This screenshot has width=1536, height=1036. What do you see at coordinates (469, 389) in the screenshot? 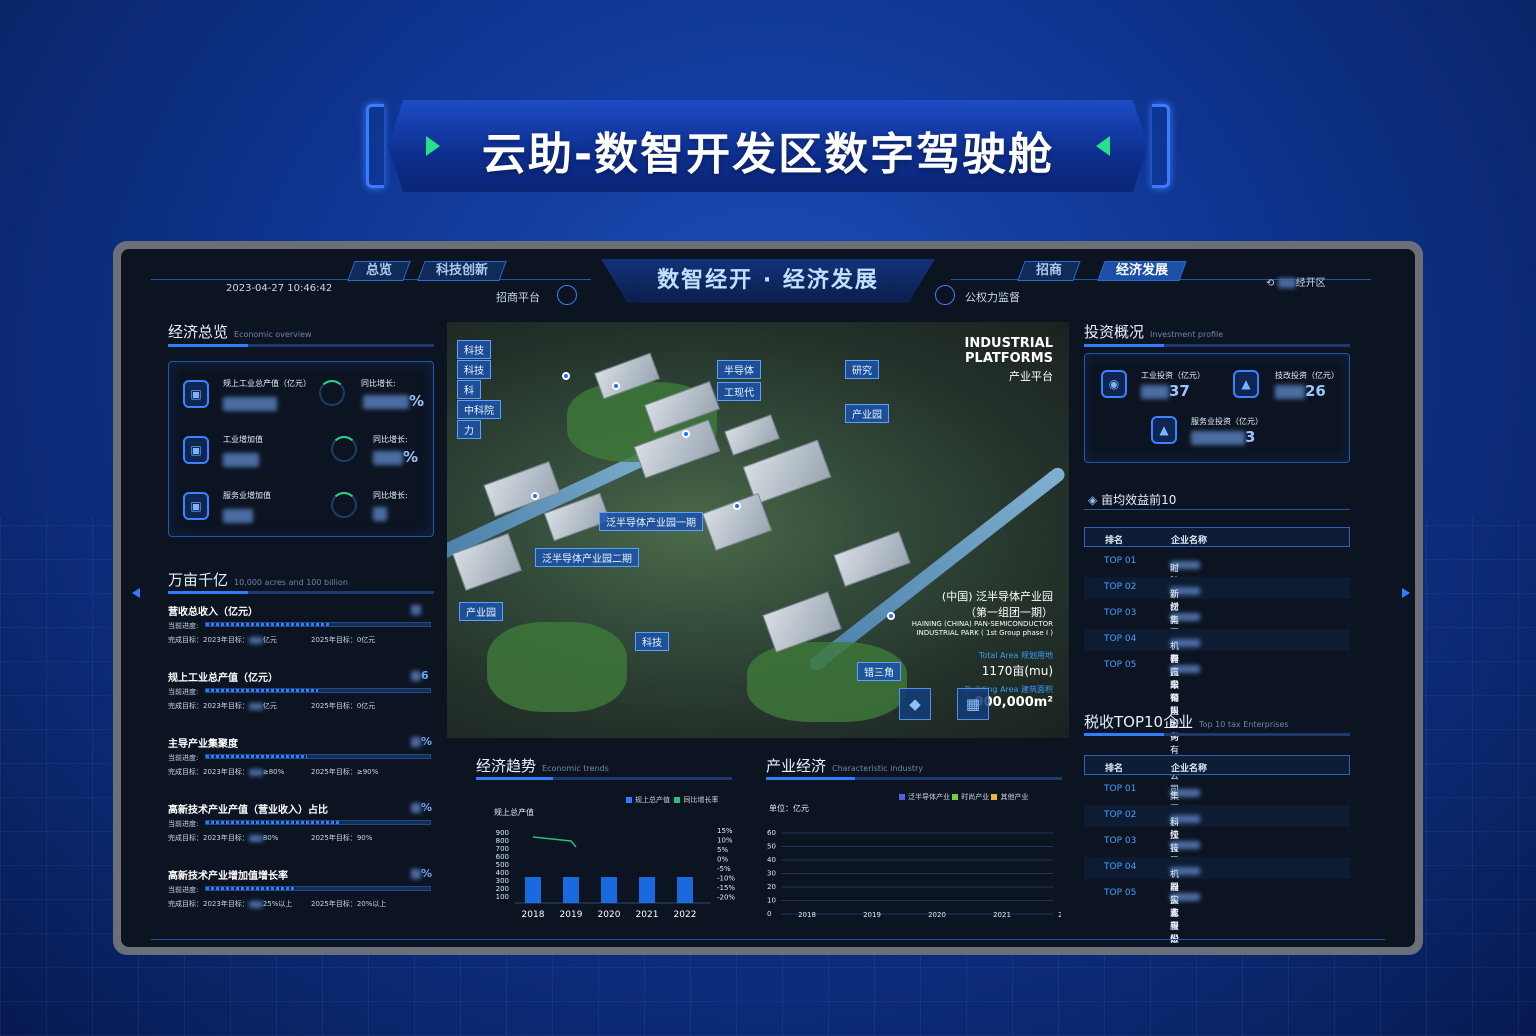
I see `map-tag: 科` at bounding box center [469, 389].